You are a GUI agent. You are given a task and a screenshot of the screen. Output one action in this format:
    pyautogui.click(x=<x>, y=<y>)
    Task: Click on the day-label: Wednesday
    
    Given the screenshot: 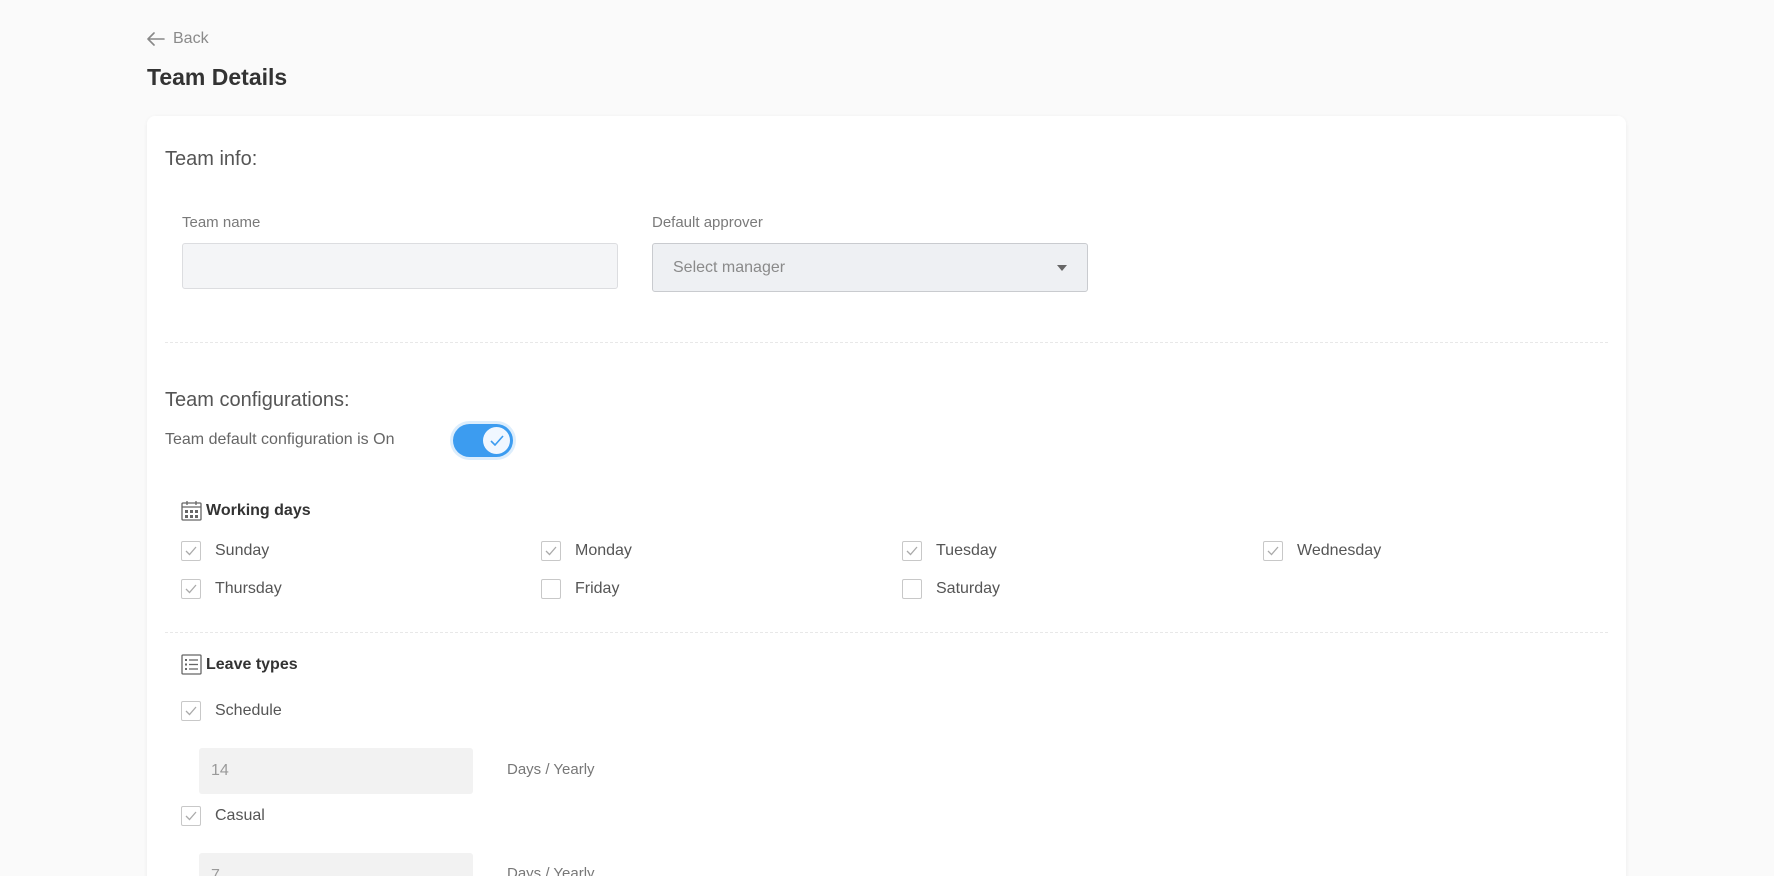 What is the action you would take?
    pyautogui.click(x=1339, y=550)
    